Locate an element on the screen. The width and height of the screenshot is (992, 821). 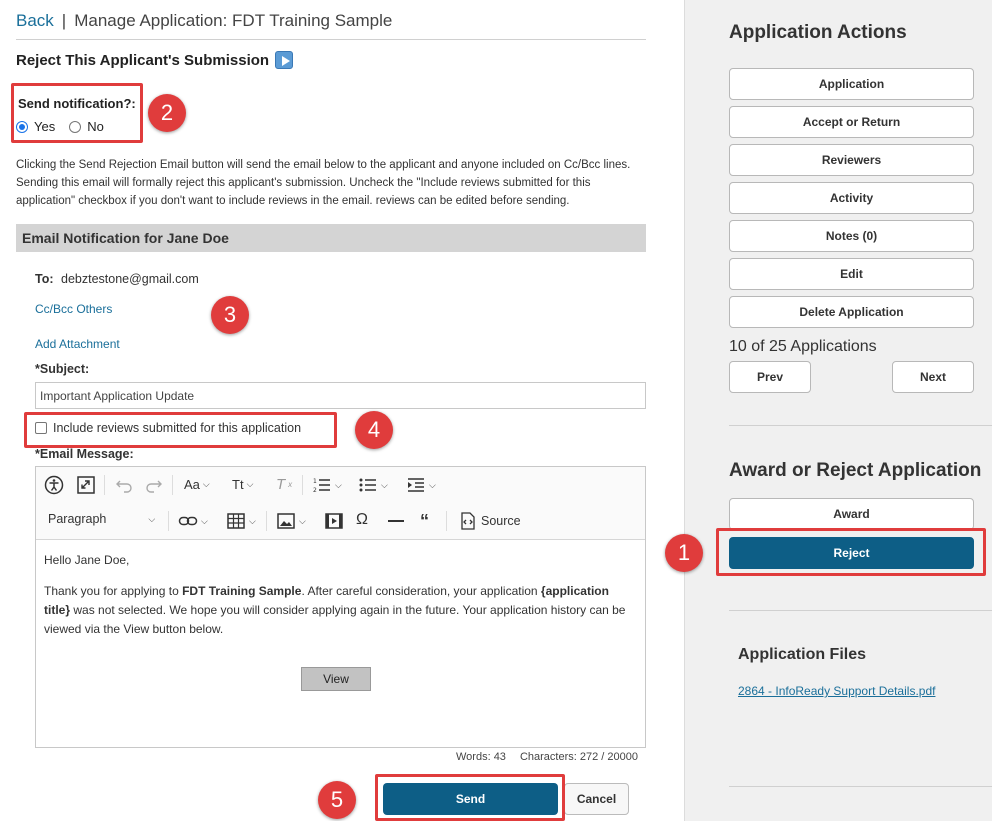
svg-text: 1 is located at coordinates (315, 481).